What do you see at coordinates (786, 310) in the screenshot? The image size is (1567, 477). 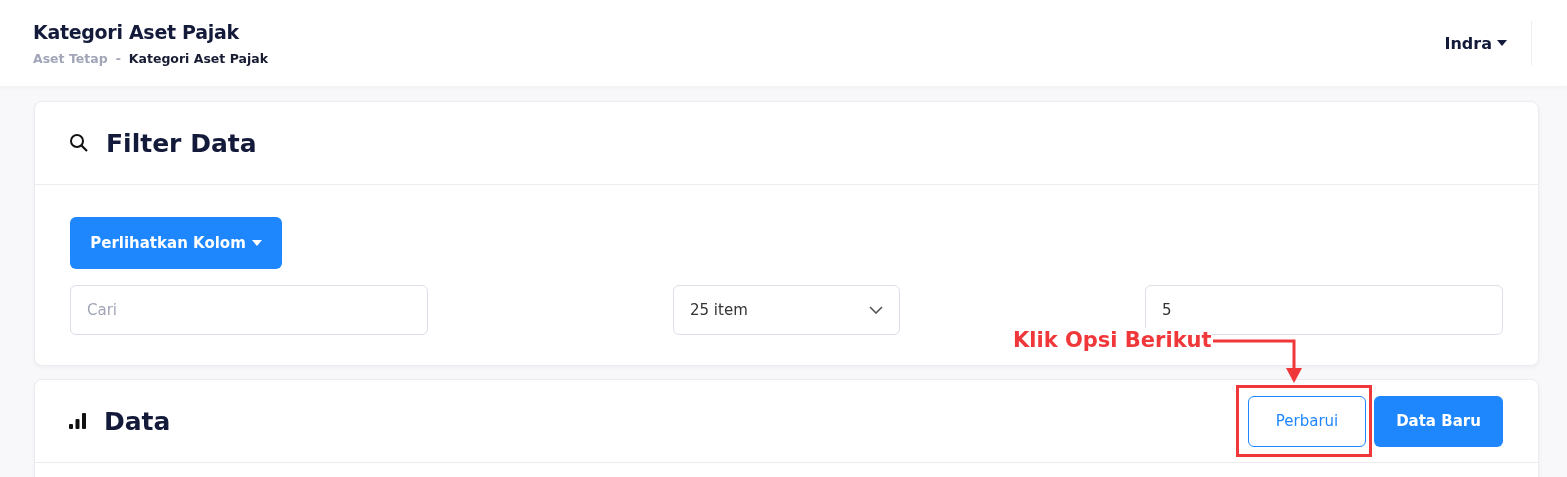 I see `page-size-select: 25 item` at bounding box center [786, 310].